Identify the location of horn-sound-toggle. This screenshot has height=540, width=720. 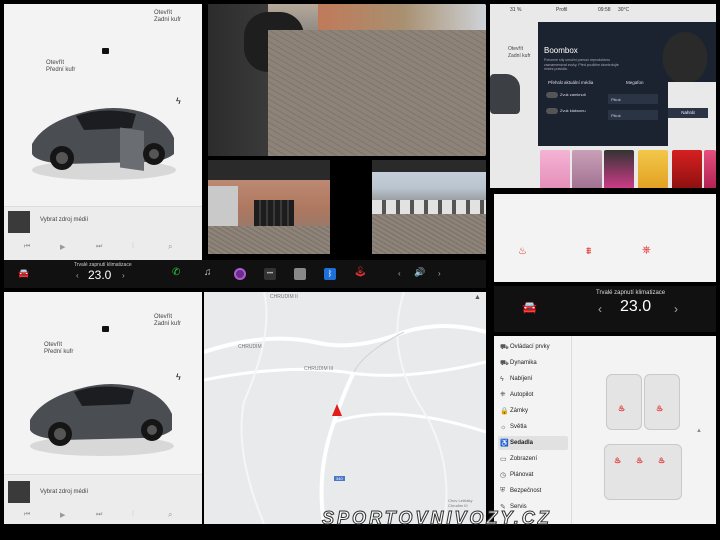
(552, 111).